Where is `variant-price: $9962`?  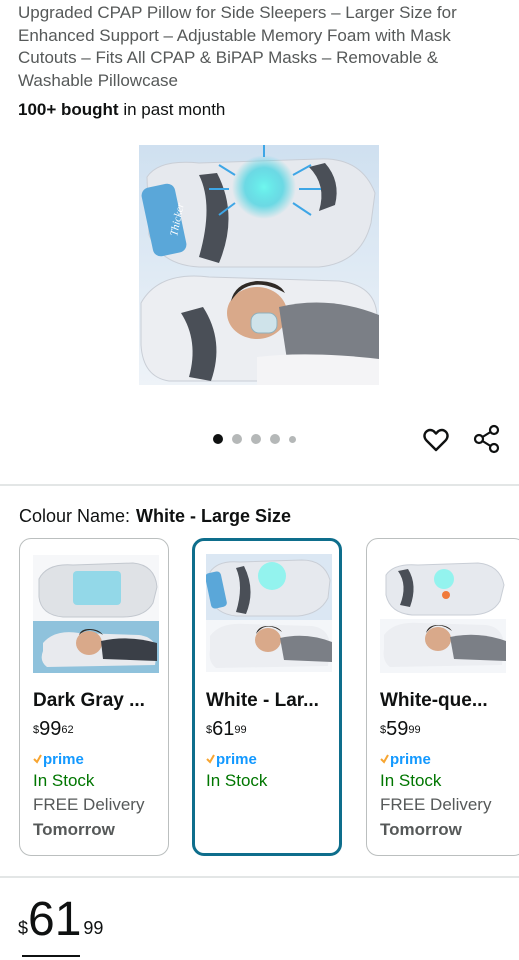
variant-price: $9962 is located at coordinates (53, 729).